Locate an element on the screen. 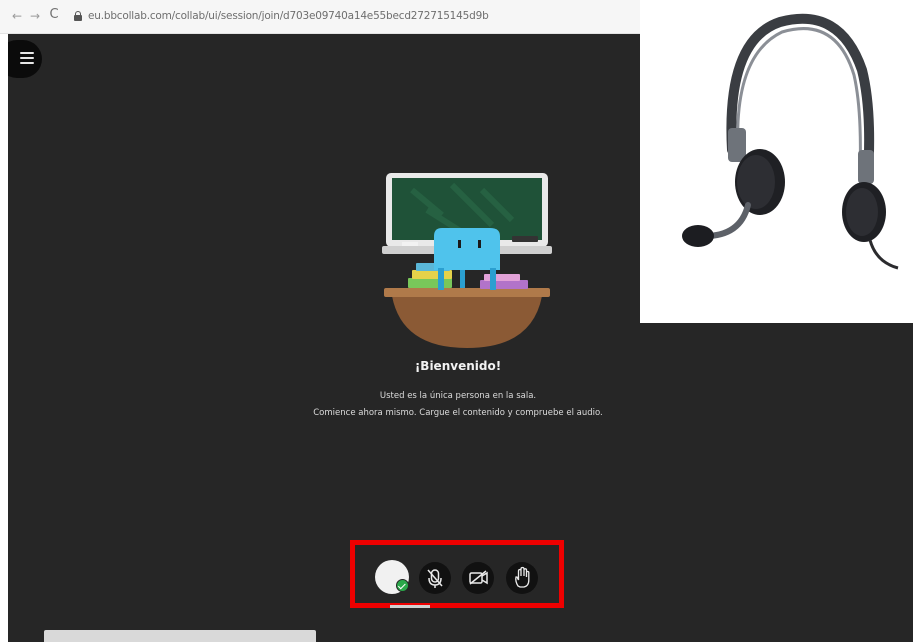 This screenshot has width=913, height=642. classroom-illustration is located at coordinates (467, 260).